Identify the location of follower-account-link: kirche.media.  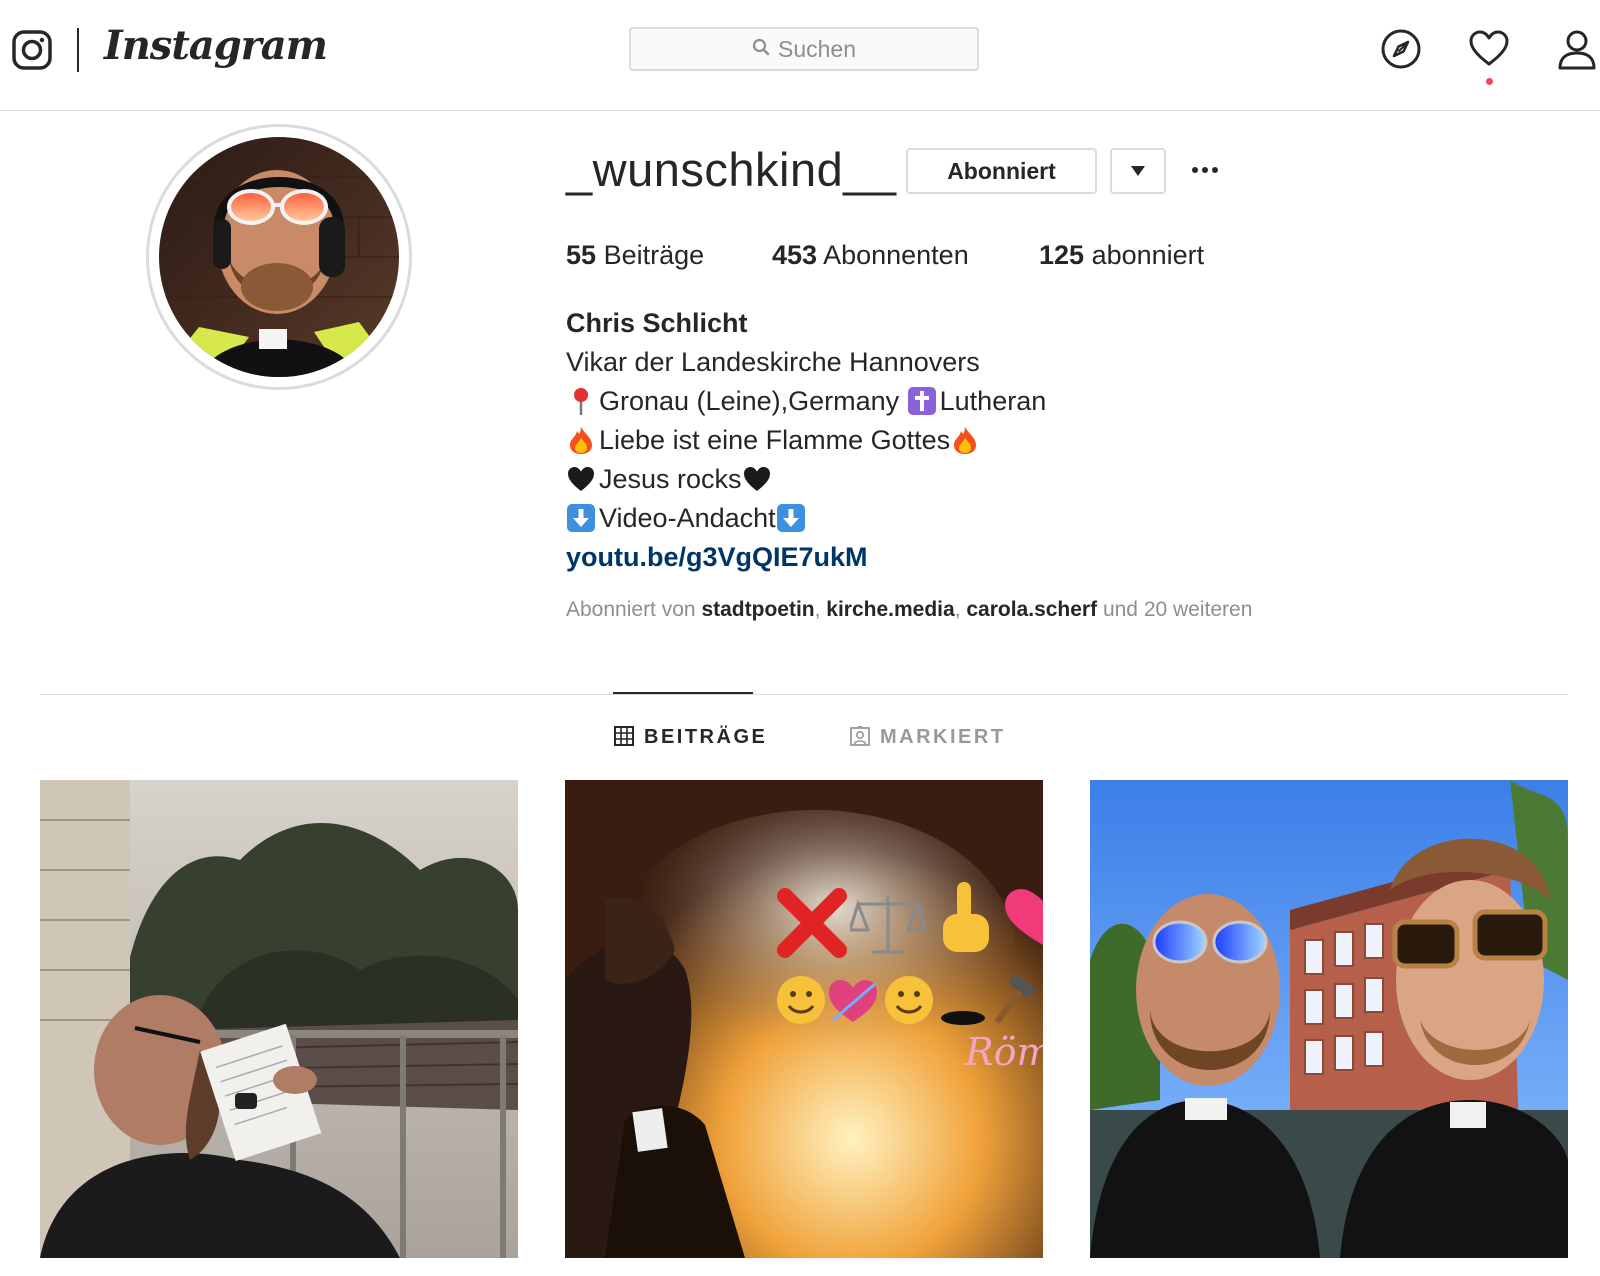
(890, 609).